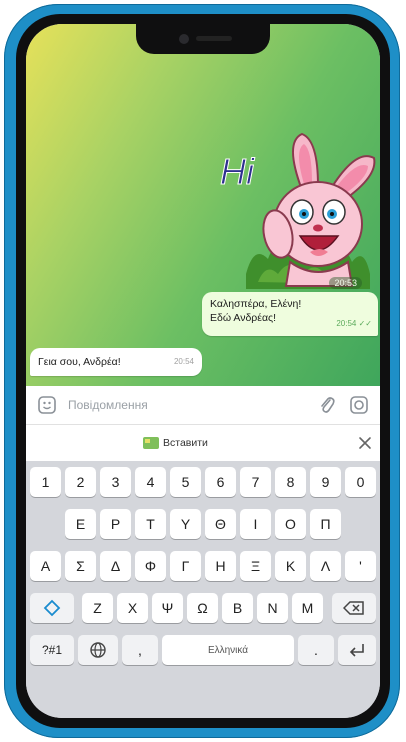 This screenshot has height=742, width=406. Describe the element at coordinates (220, 482) in the screenshot. I see `key-6: 6` at that location.